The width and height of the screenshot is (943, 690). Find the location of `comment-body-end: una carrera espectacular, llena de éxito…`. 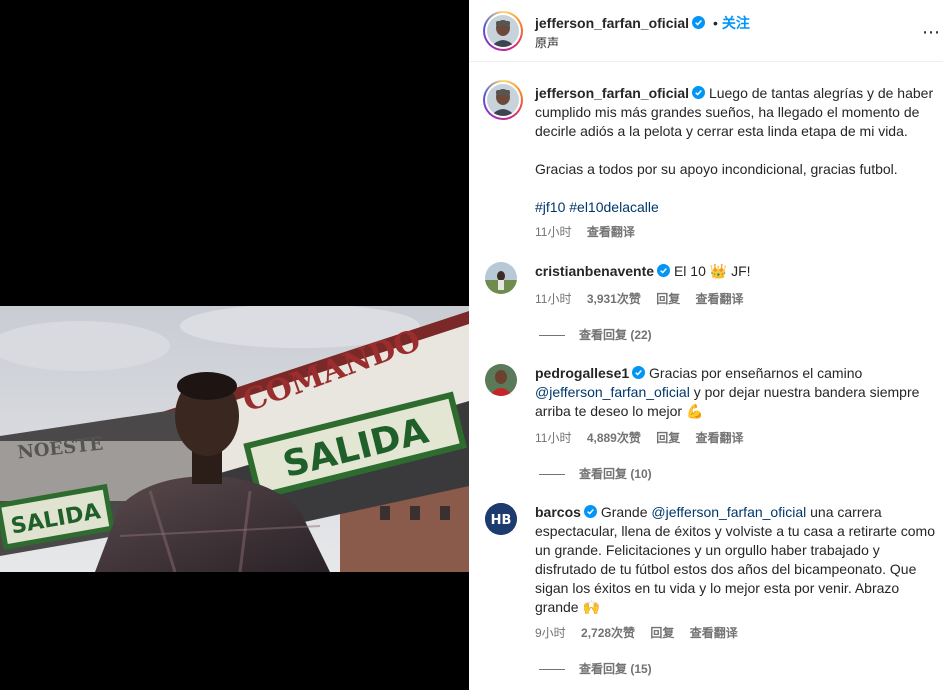

comment-body-end: una carrera espectacular, llena de éxito… is located at coordinates (735, 559).